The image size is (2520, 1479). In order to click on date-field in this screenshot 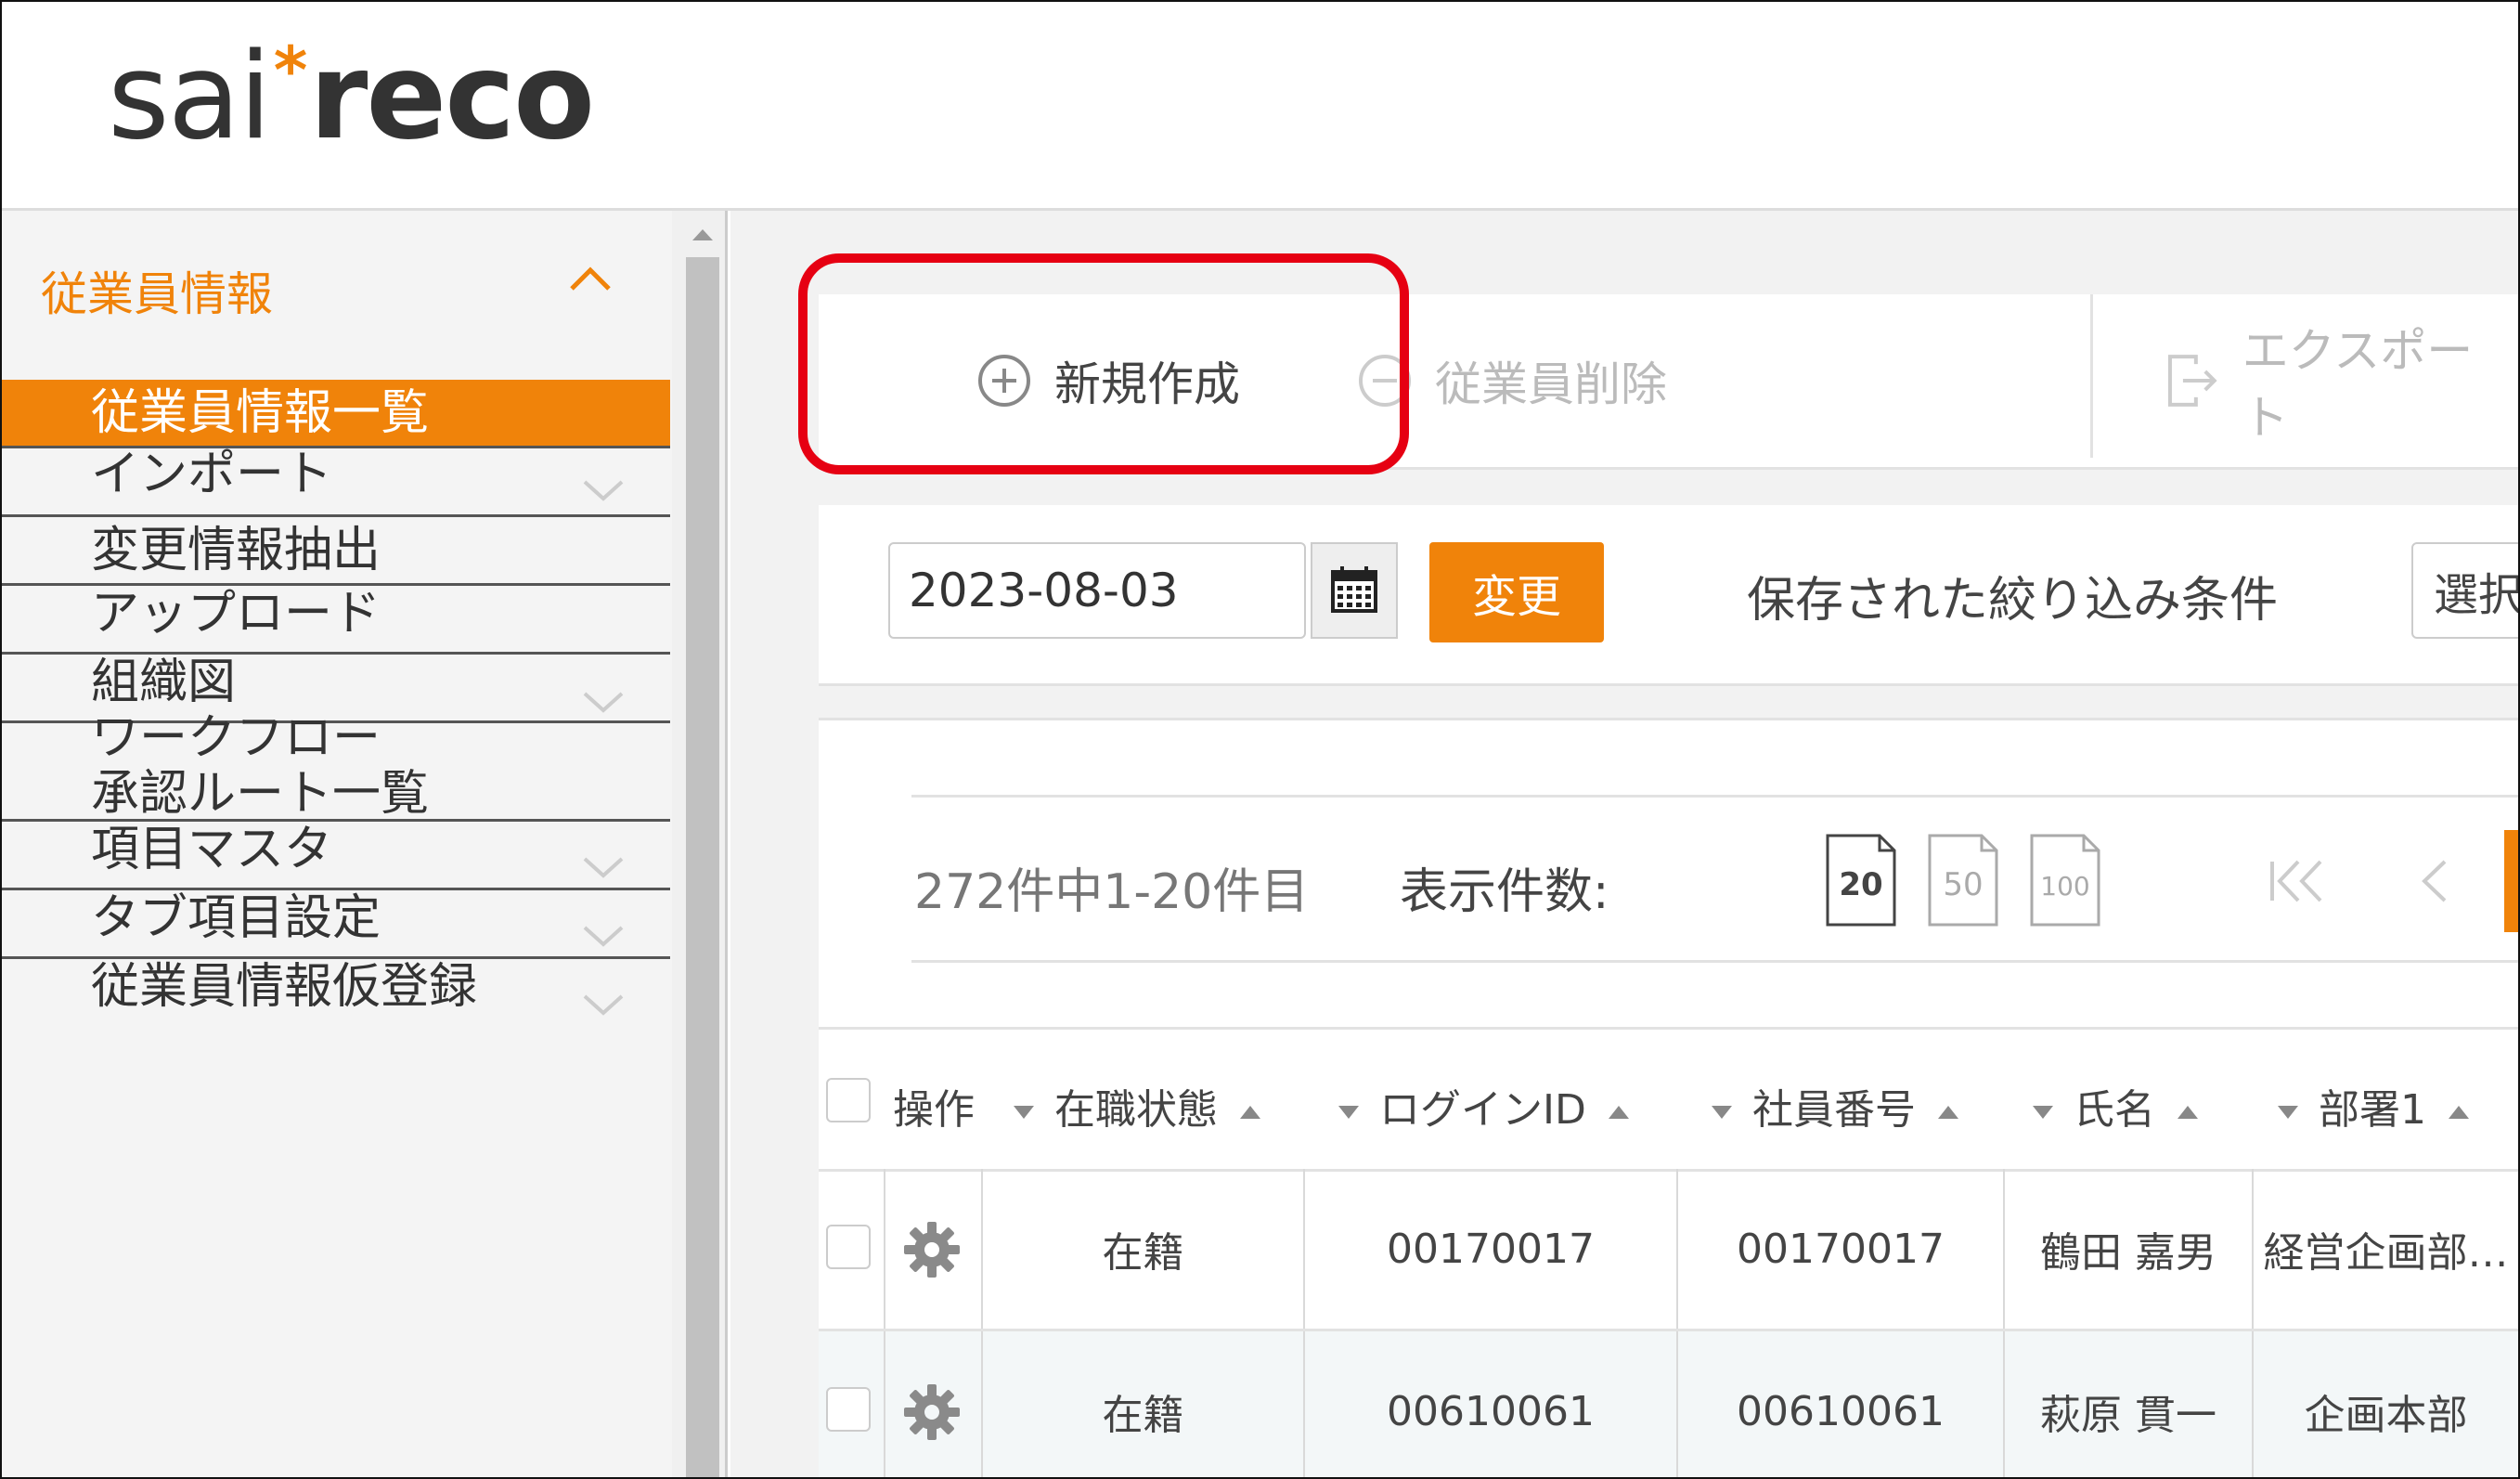, I will do `click(1097, 590)`.